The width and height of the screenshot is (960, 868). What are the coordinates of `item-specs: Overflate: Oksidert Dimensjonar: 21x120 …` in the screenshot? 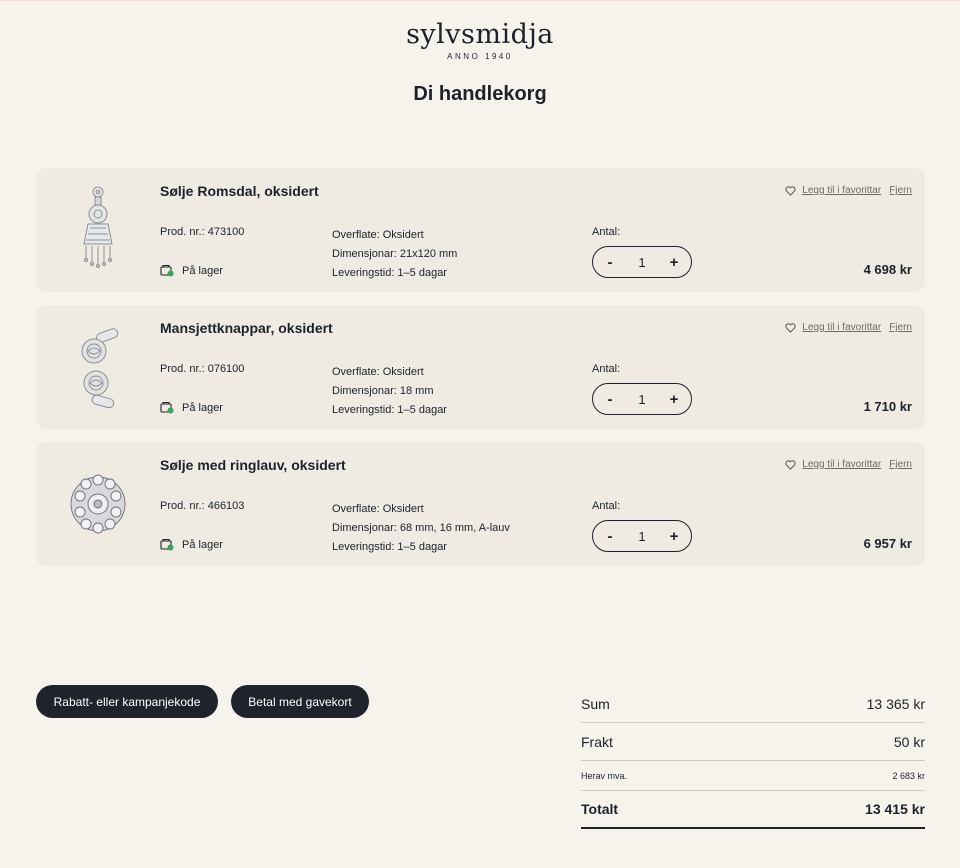 It's located at (394, 254).